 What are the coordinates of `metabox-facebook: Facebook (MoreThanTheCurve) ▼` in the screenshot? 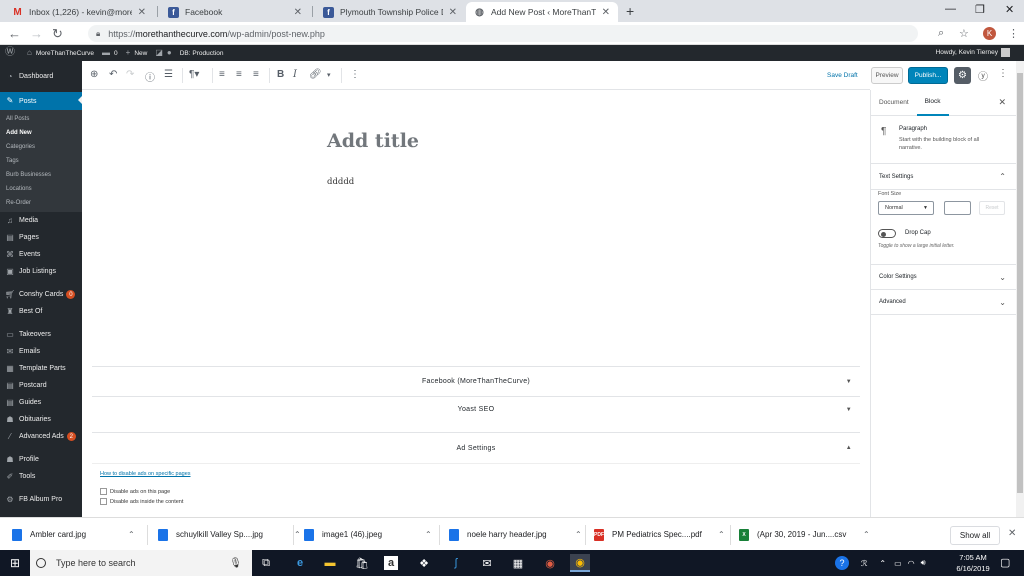 It's located at (476, 381).